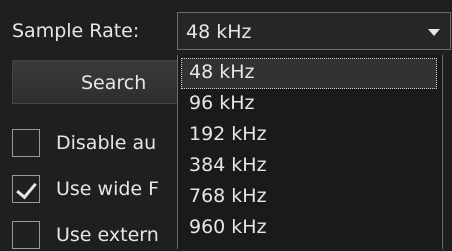  Describe the element at coordinates (26, 235) in the screenshot. I see `external-checkbox` at that location.